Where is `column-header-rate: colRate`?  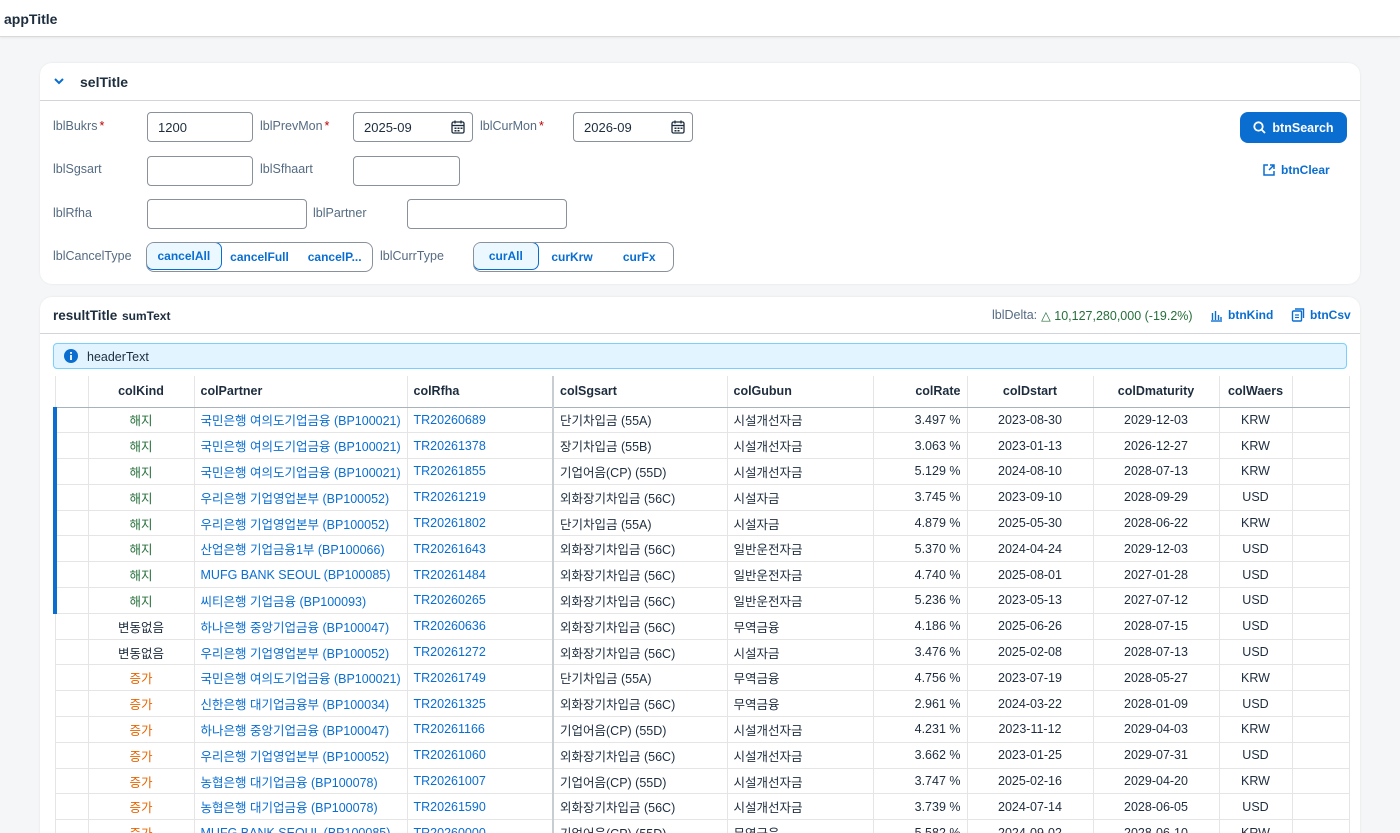
column-header-rate: colRate is located at coordinates (920, 392).